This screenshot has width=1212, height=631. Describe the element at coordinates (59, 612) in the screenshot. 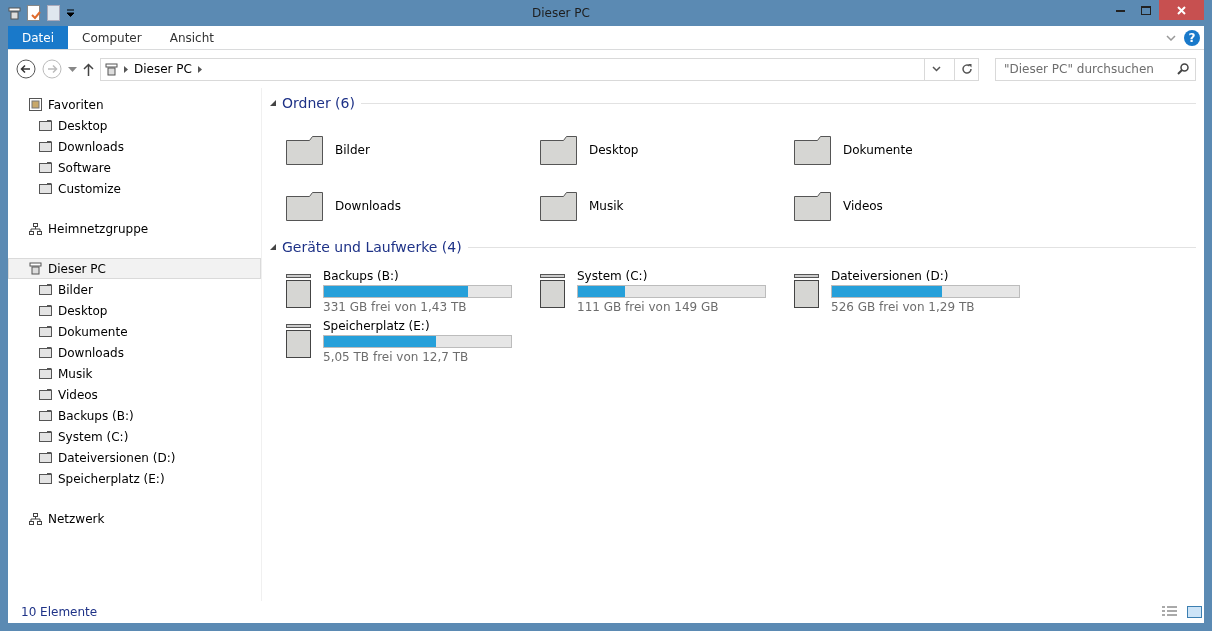

I see `item-count: 10 Elemente` at that location.